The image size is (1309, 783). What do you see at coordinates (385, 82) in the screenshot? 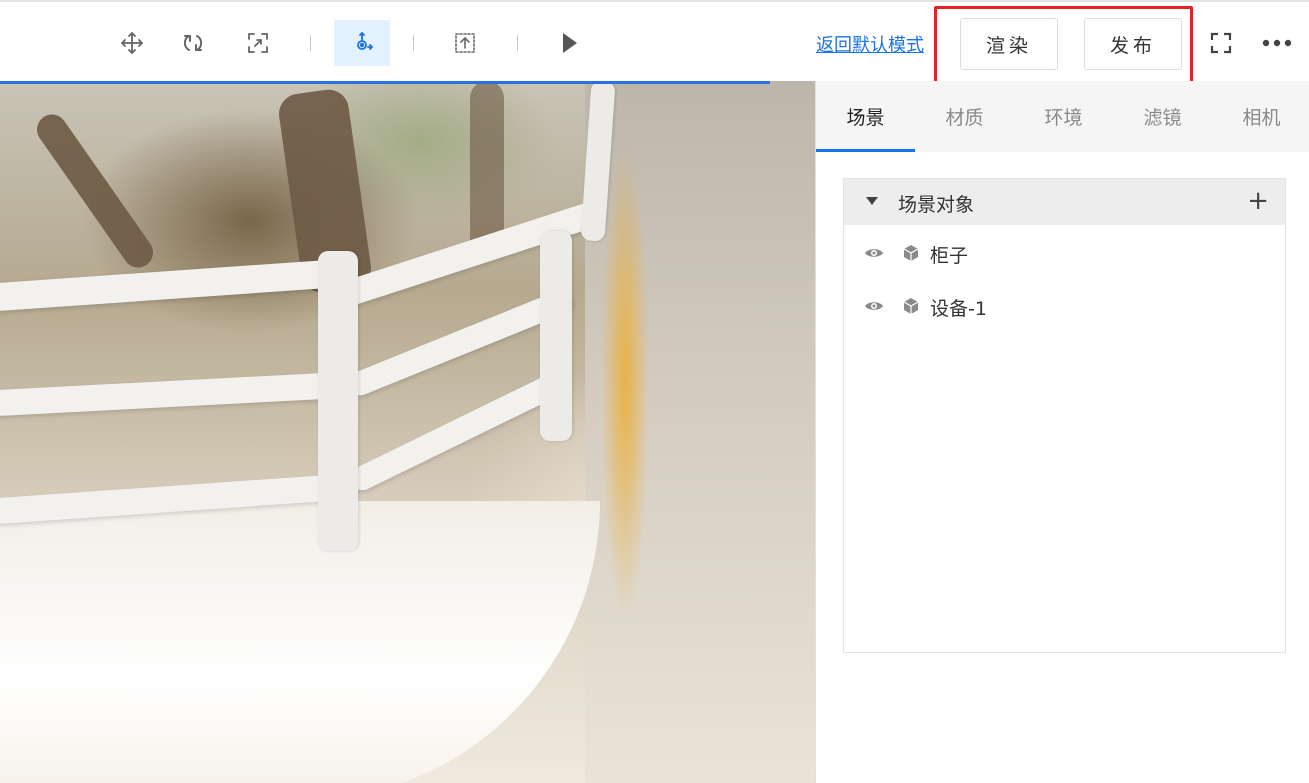
I see `viewport-top-line` at bounding box center [385, 82].